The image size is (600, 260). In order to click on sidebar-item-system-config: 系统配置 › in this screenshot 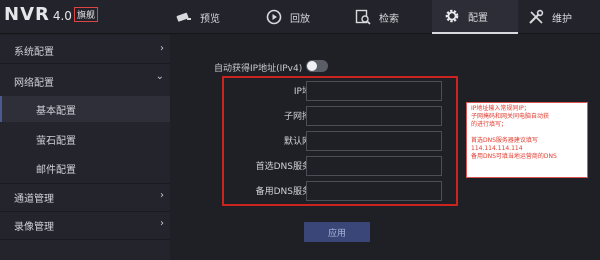, I will do `click(85, 50)`.